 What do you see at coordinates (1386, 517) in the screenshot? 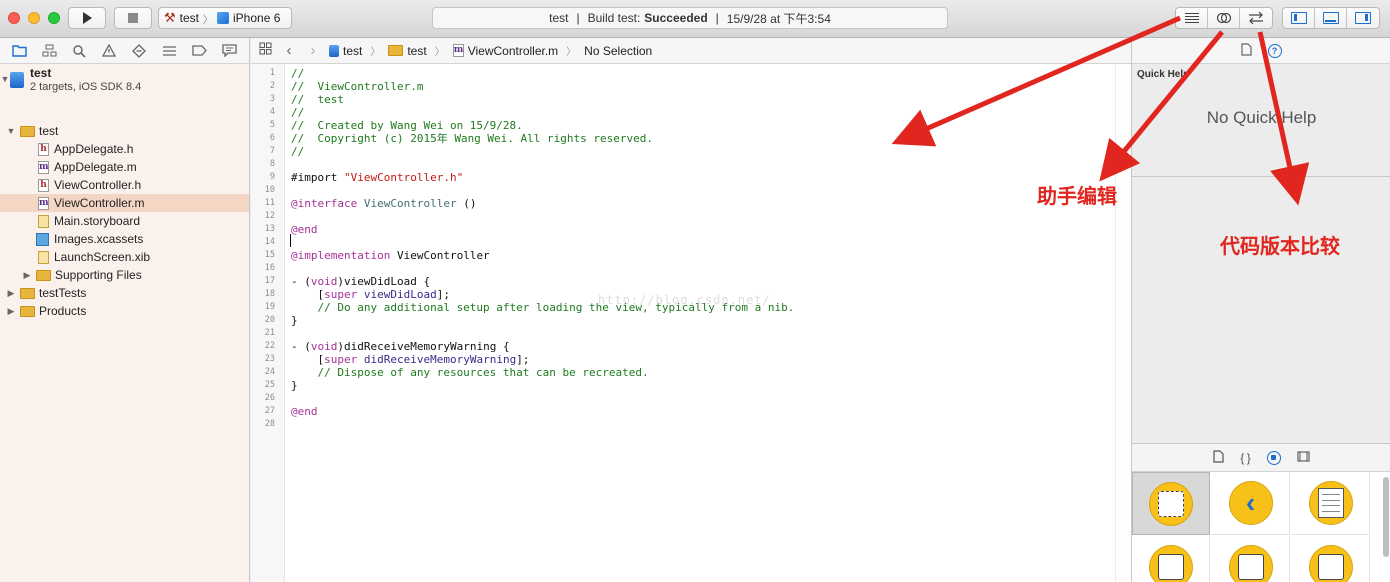
I see `library-scrollbar` at bounding box center [1386, 517].